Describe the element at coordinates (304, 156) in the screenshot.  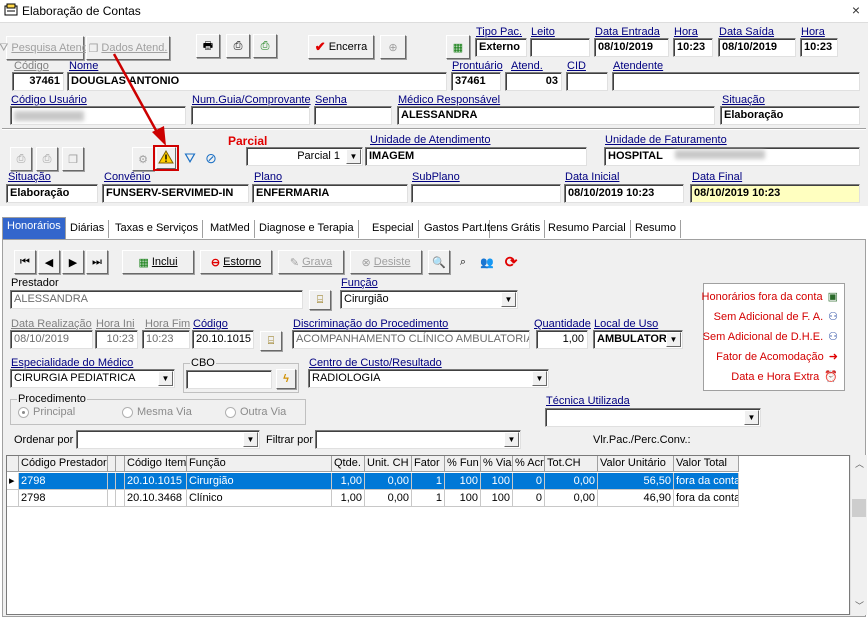
I see `parcial-select: Parcial 1 ▼` at that location.